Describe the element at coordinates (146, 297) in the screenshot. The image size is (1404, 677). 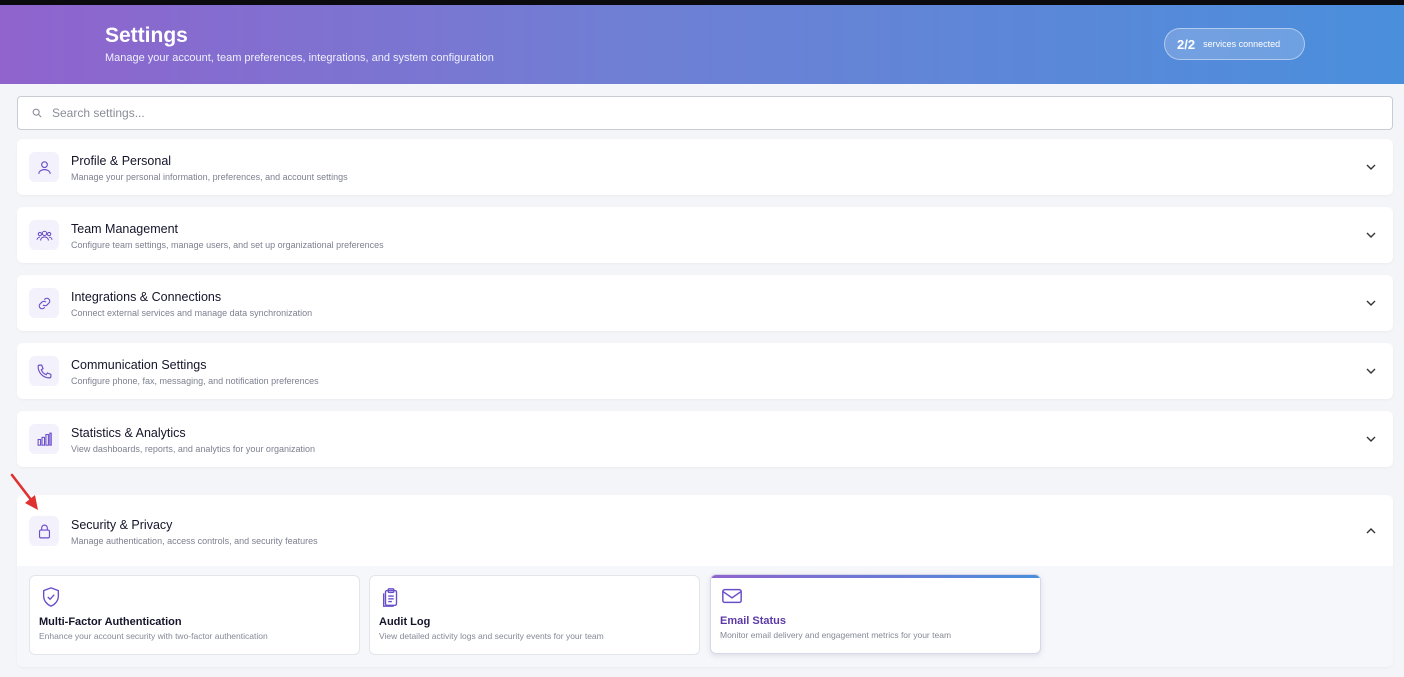
I see `section-title: Integrations & Connections` at that location.